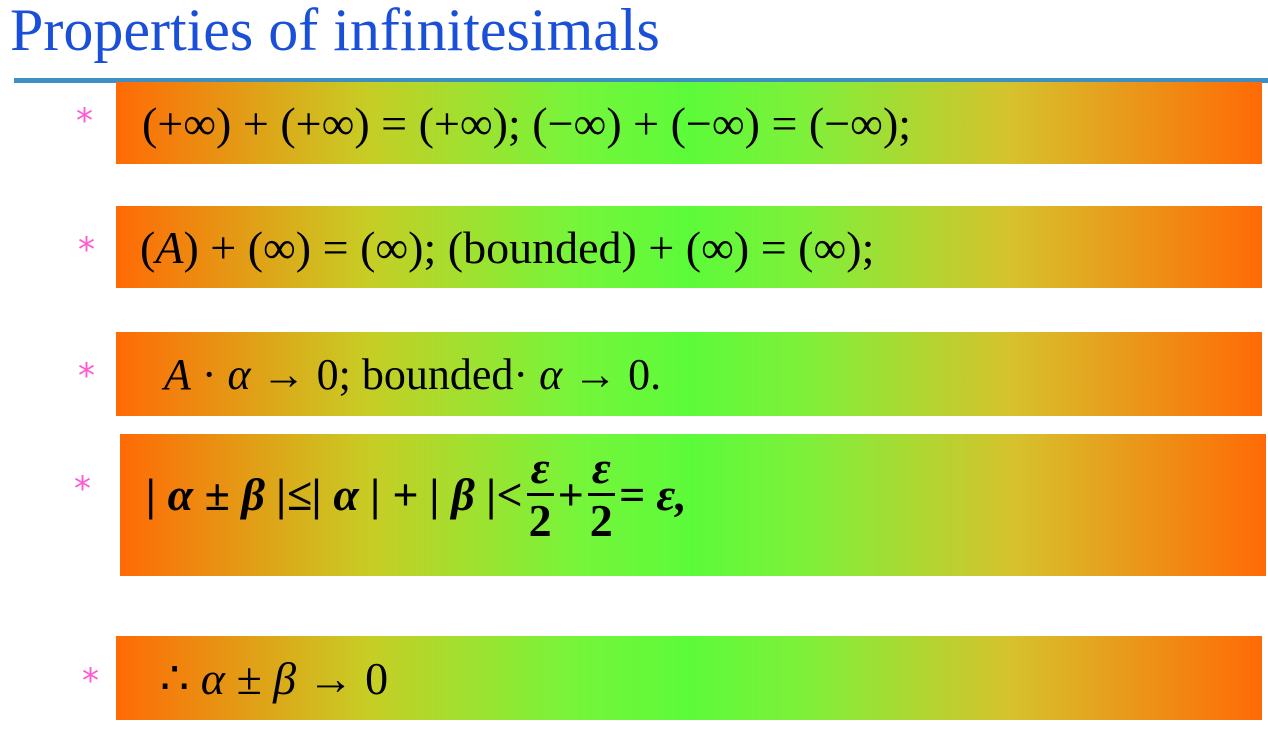  I want to click on formula-bar-5: ∴ α ± β → 0, so click(689, 678).